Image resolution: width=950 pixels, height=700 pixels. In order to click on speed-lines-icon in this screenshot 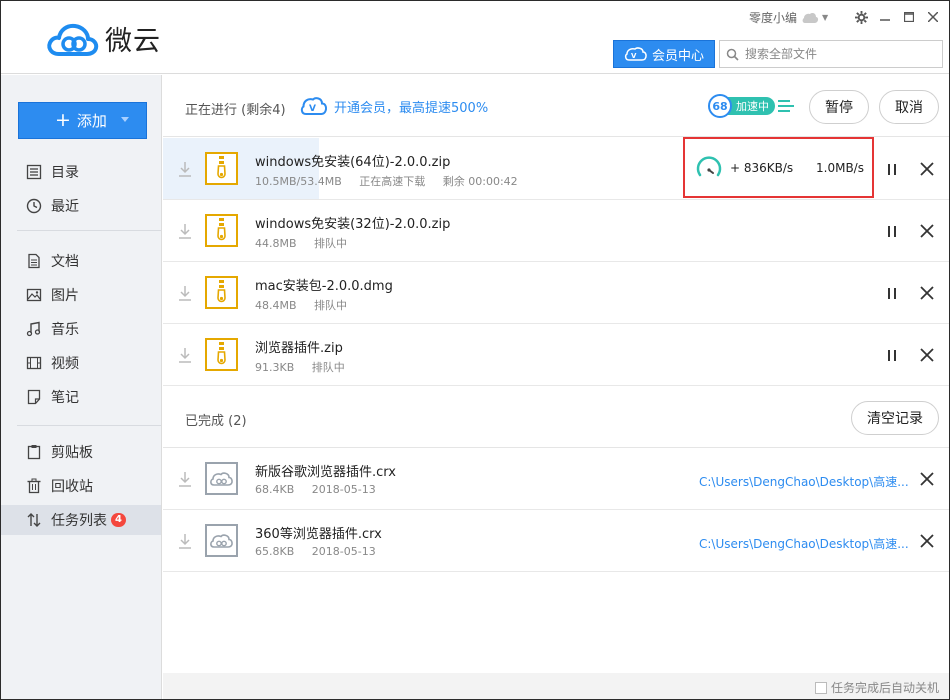, I will do `click(786, 106)`.